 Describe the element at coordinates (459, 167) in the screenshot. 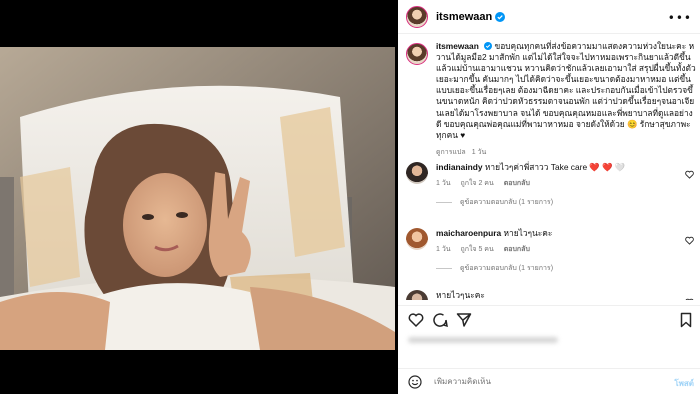

I see `commenter-username: indianaindy` at that location.